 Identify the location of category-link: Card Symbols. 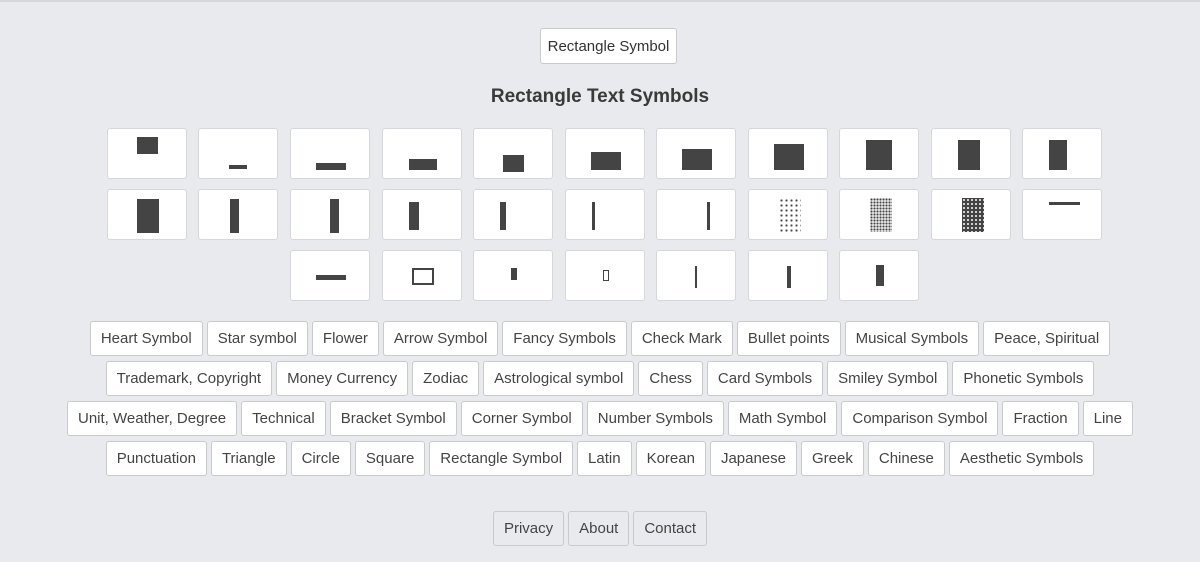
(765, 378).